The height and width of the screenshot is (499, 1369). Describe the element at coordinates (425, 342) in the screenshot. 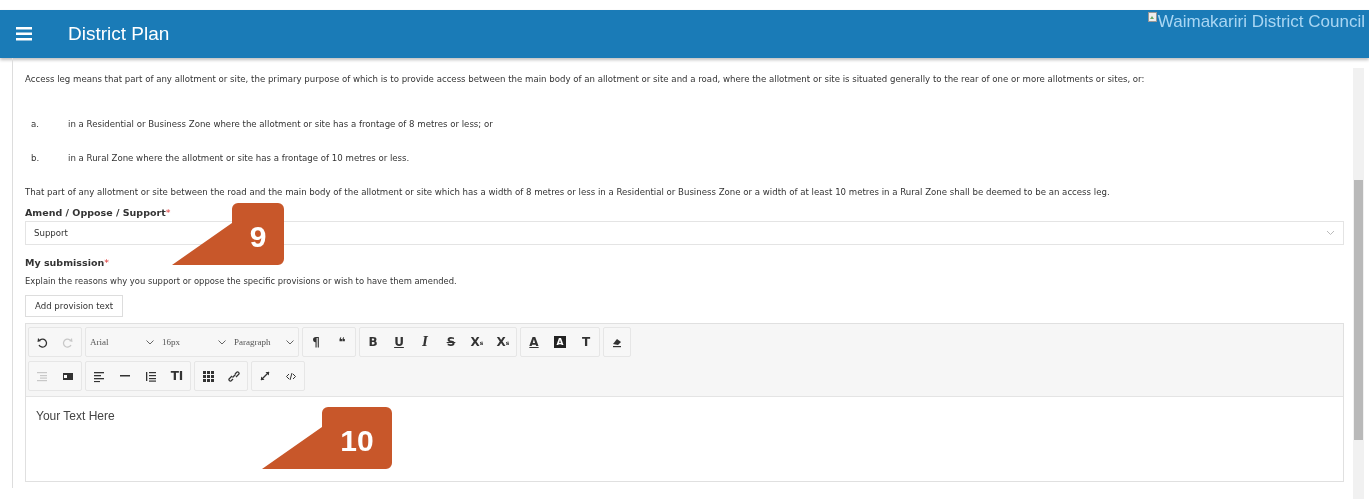

I see `toolbar-button: I` at that location.